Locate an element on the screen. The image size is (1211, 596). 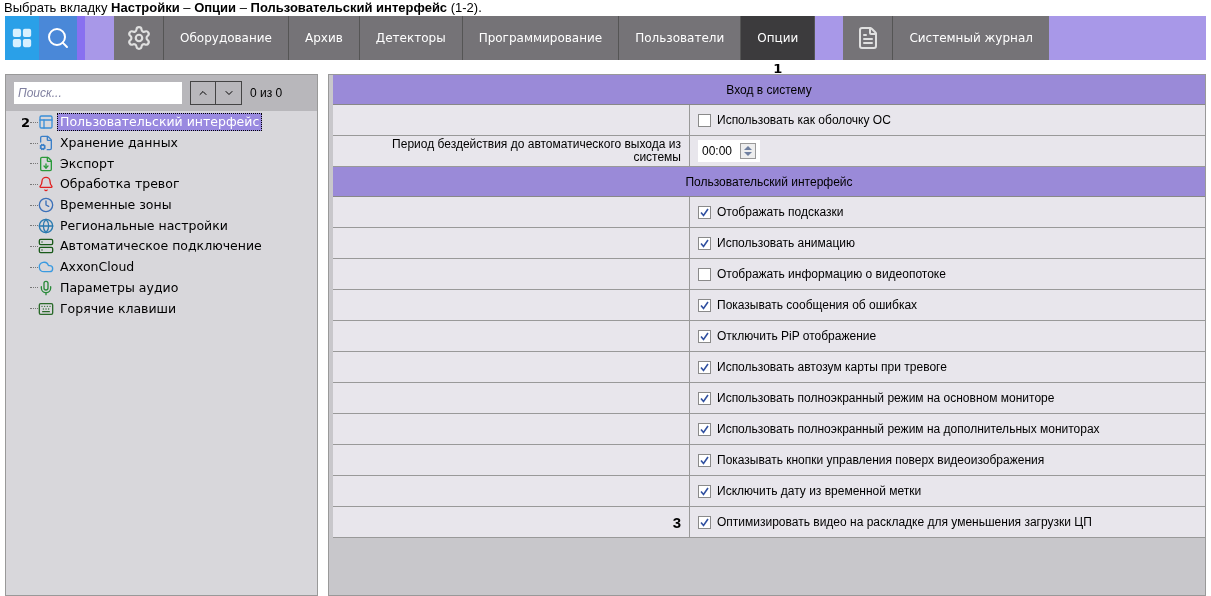
grid-icon is located at coordinates (22, 38).